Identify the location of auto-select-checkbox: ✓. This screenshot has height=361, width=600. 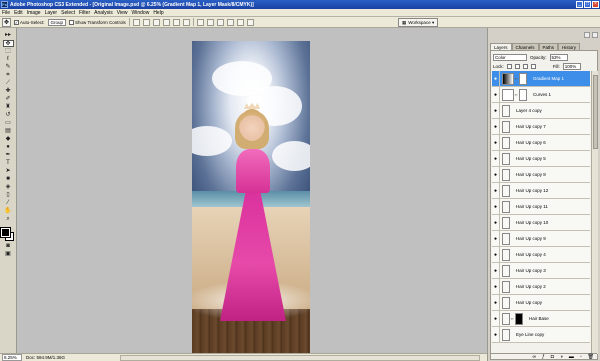
(16, 22).